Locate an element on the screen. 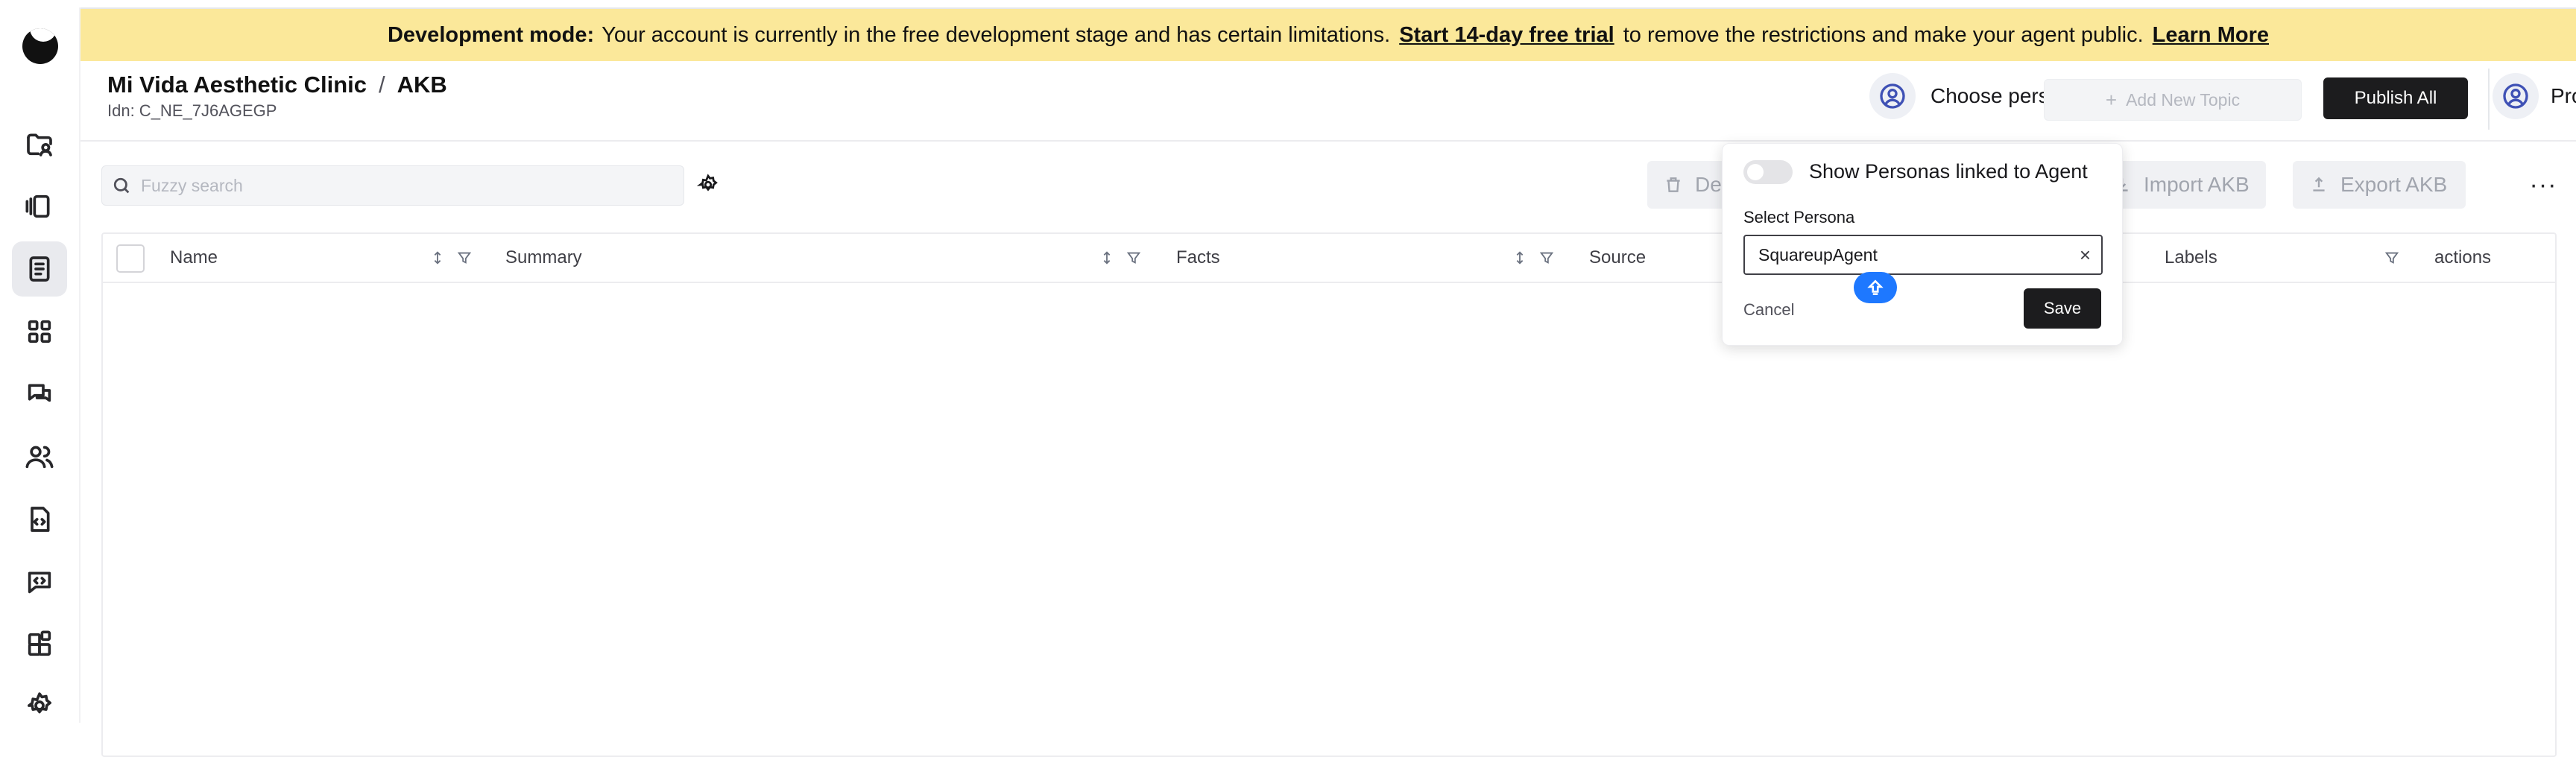 The height and width of the screenshot is (757, 2576). settings-icon is located at coordinates (39, 703).